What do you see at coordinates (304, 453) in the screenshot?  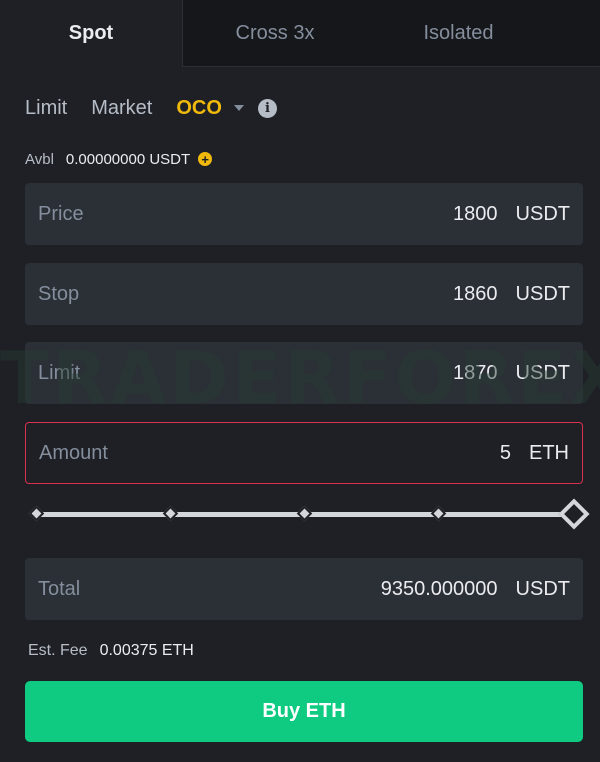 I see `amount-field: Amount 5 ETH` at bounding box center [304, 453].